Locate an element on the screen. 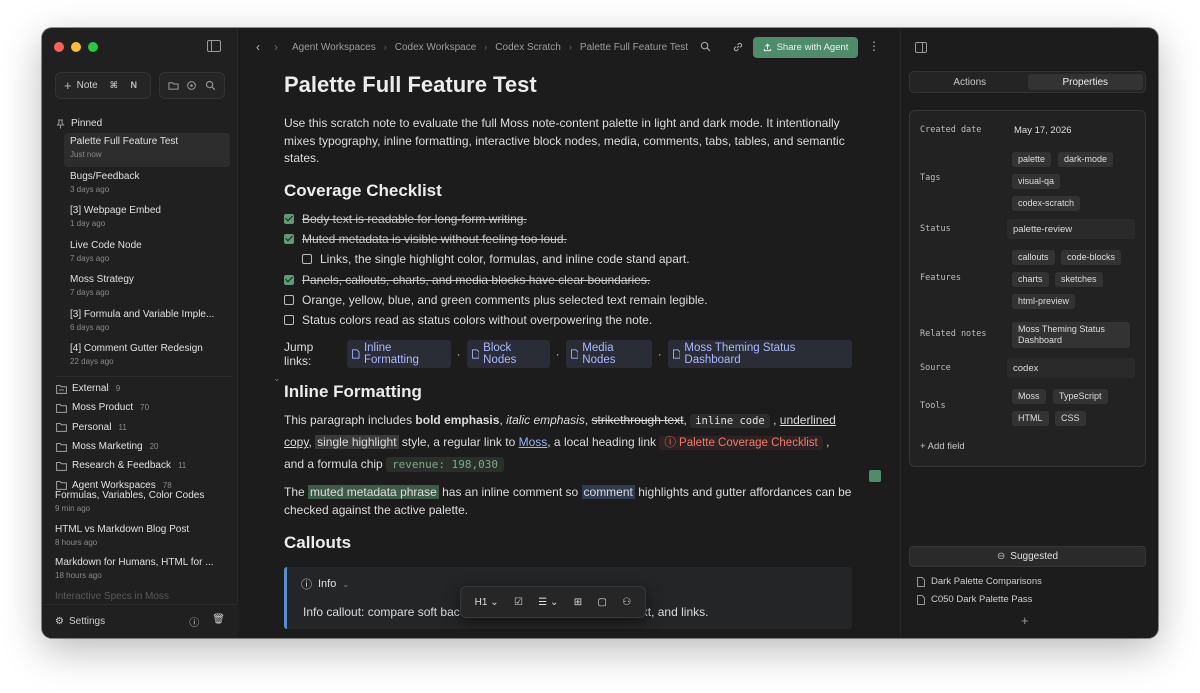 The width and height of the screenshot is (1200, 693). suggested-item: C050 Dark Palette Pass is located at coordinates (974, 599).